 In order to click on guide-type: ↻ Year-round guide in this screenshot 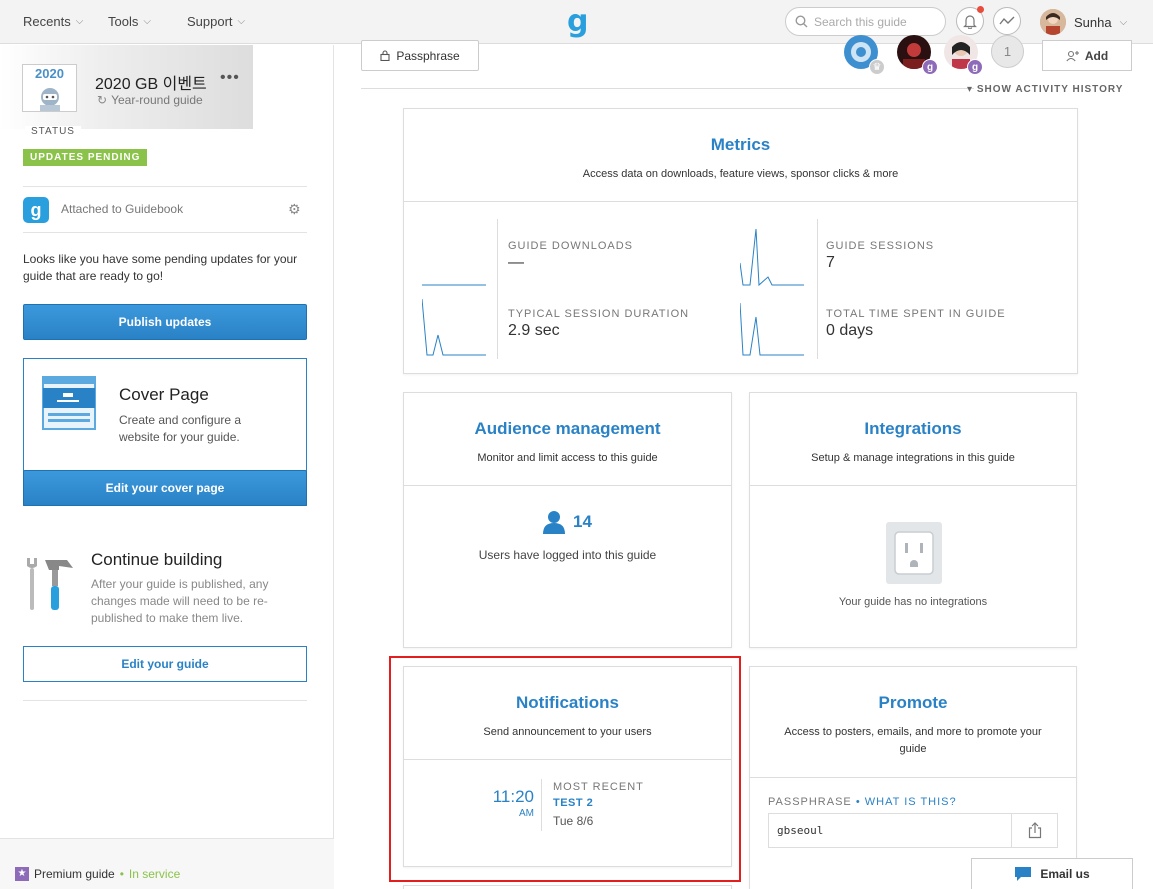, I will do `click(150, 100)`.